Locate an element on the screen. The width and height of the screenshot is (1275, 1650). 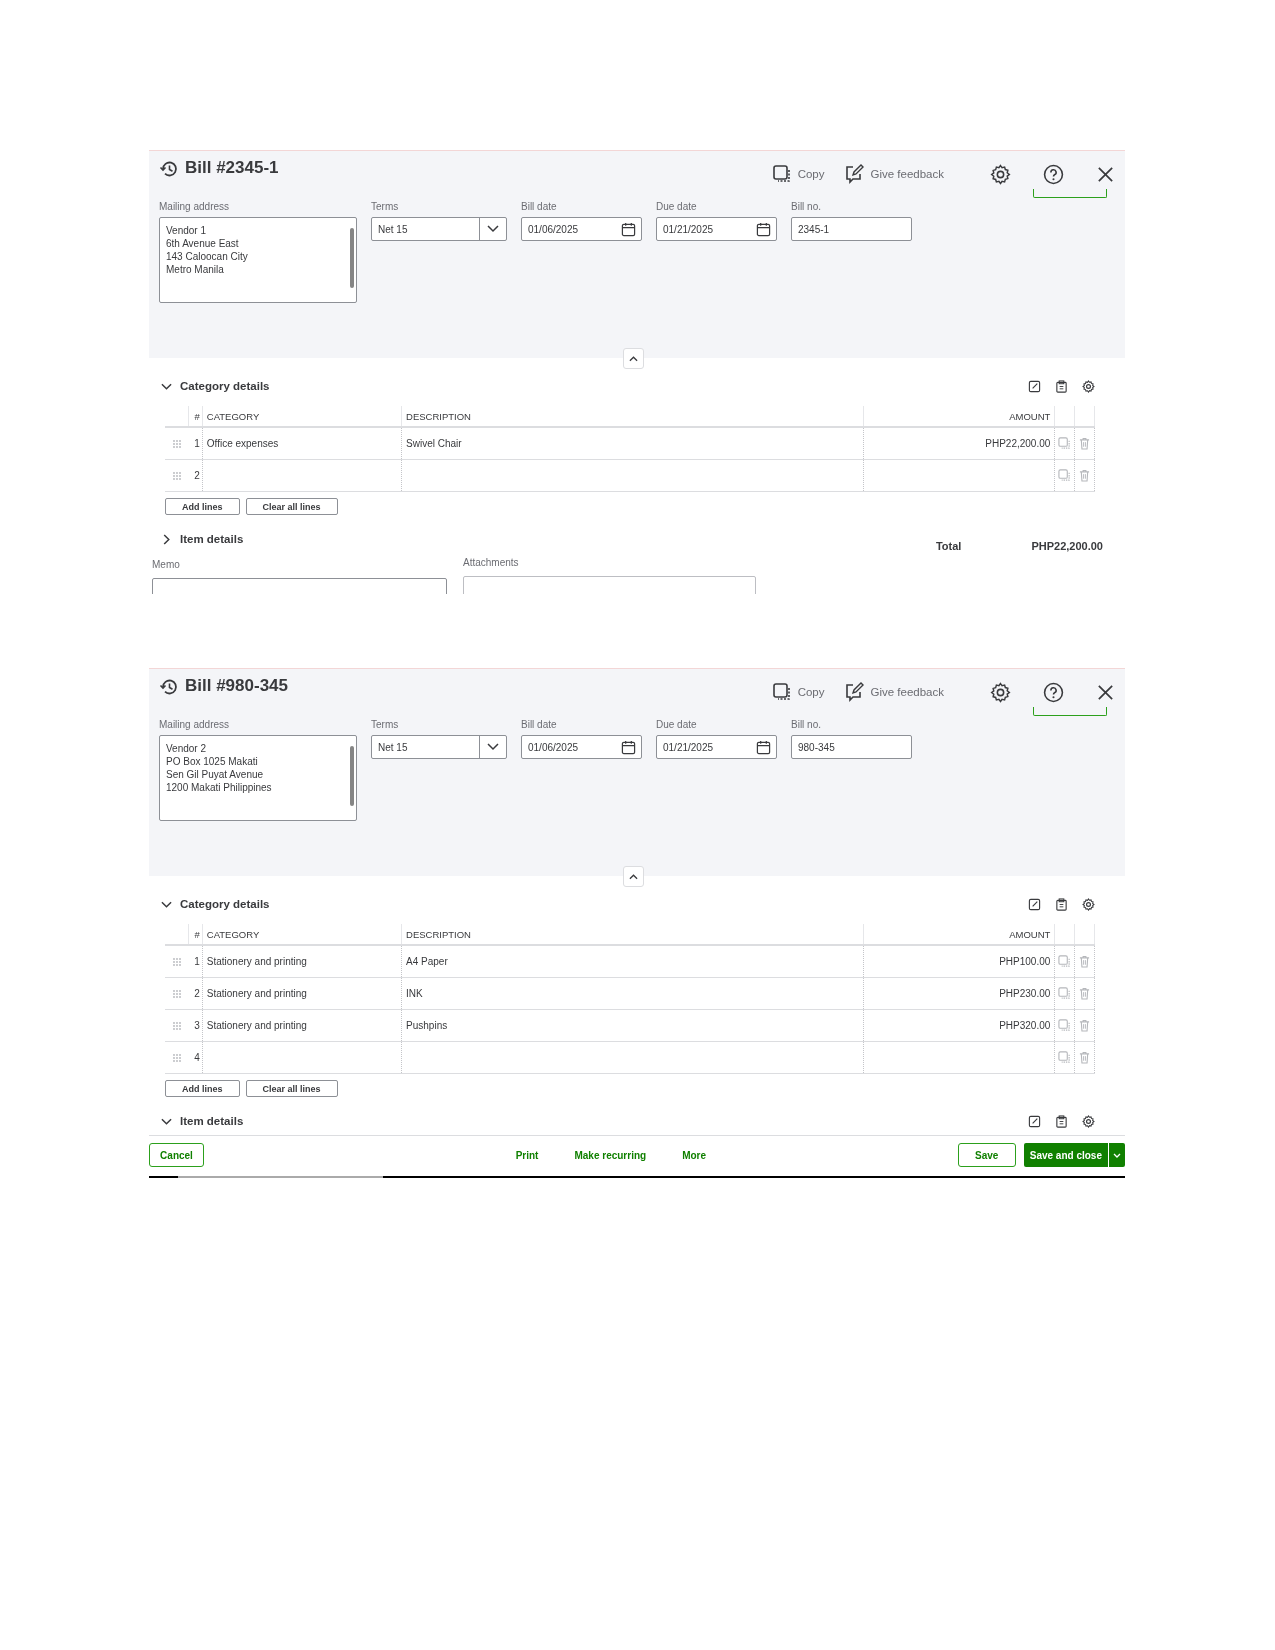
footer-link: More is located at coordinates (694, 1155).